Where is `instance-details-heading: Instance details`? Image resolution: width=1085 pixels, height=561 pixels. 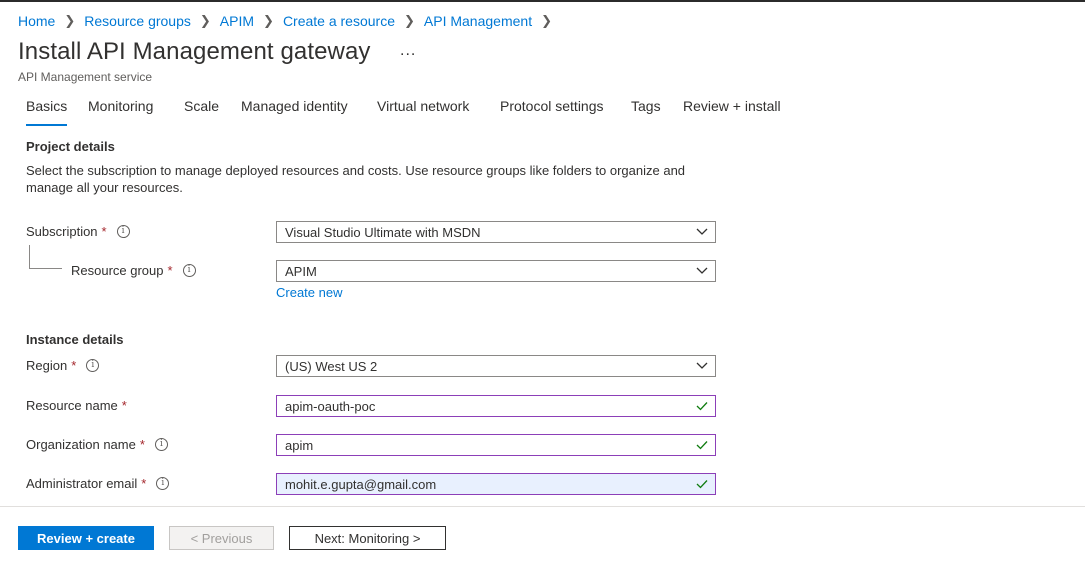
instance-details-heading: Instance details is located at coordinates (75, 339).